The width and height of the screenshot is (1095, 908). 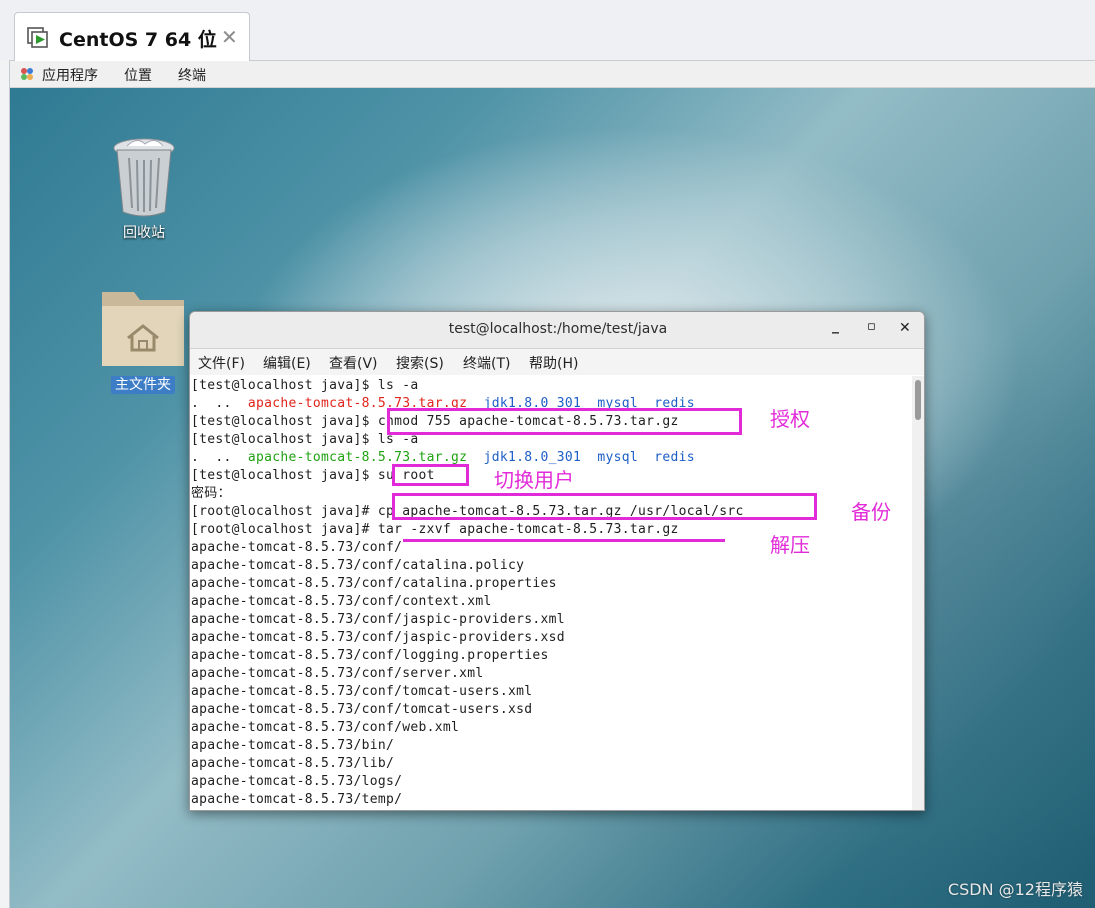 What do you see at coordinates (143, 329) in the screenshot?
I see `home-folder-icon` at bounding box center [143, 329].